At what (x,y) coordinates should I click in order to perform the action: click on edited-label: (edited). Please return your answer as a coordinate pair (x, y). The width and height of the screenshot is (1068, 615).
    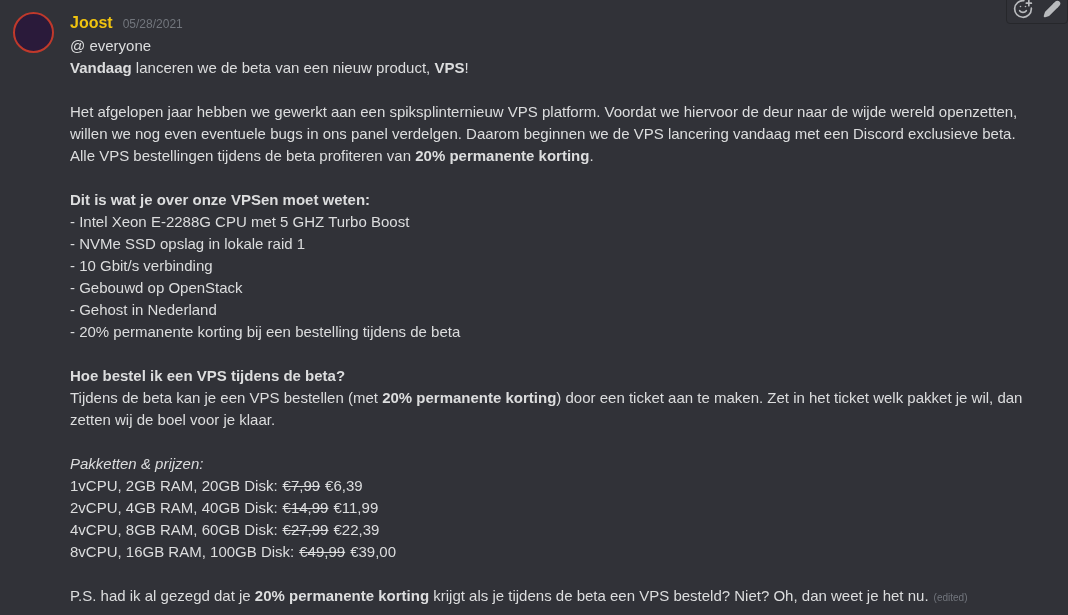
    Looking at the image, I should click on (950, 597).